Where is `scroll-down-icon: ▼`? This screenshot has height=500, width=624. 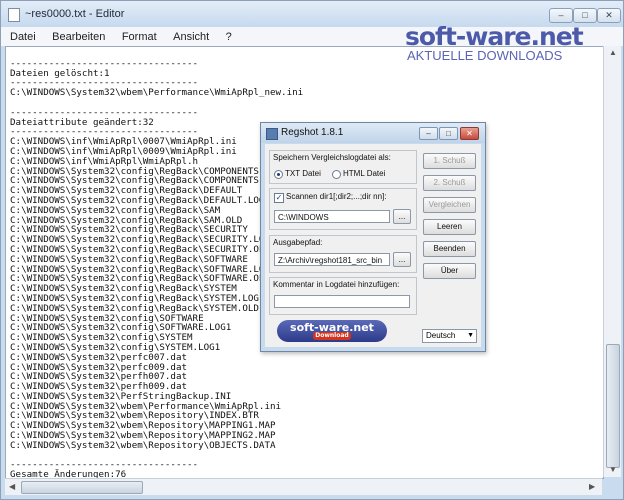
scroll-down-icon: ▼ is located at coordinates (613, 469).